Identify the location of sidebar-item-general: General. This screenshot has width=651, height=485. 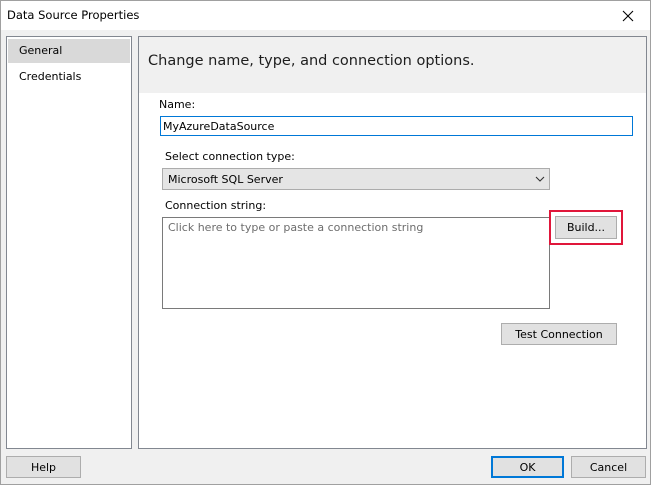
(69, 51).